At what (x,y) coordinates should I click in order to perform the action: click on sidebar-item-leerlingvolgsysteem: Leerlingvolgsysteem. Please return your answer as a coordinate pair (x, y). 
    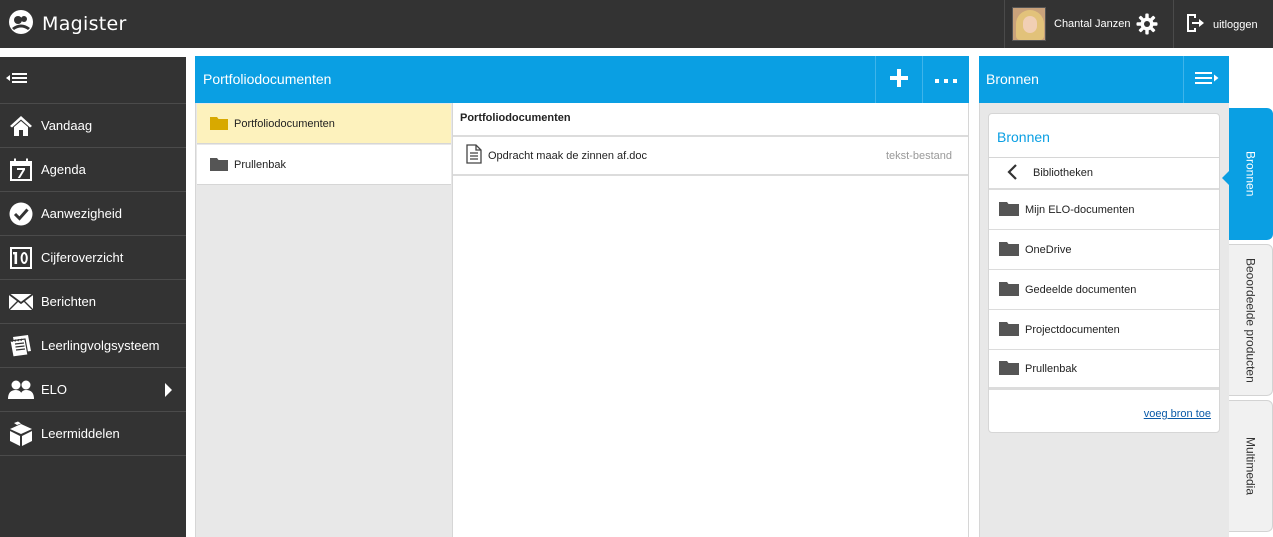
    Looking at the image, I should click on (93, 346).